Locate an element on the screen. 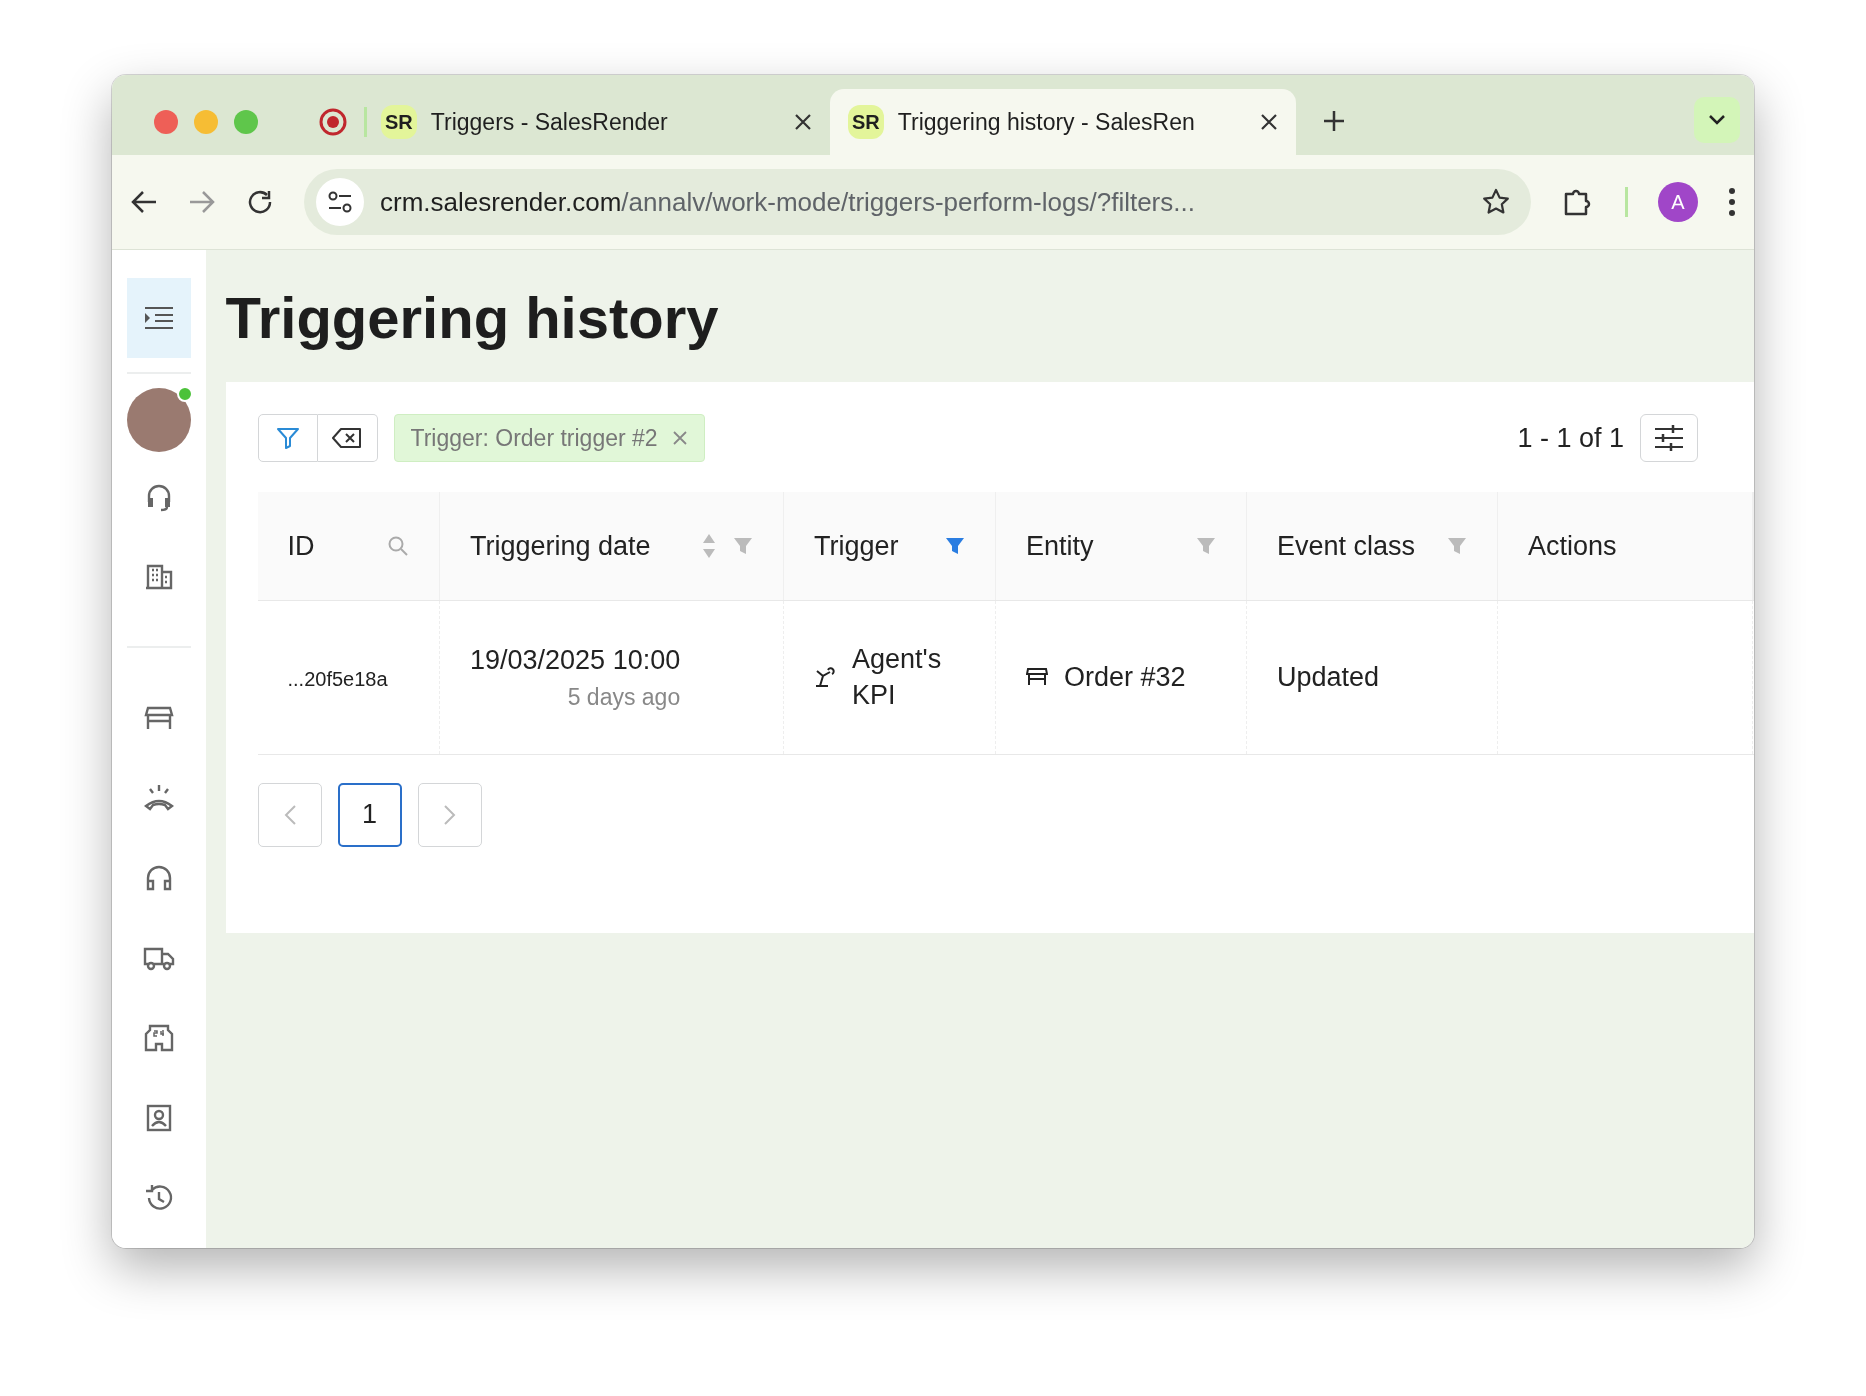 This screenshot has width=1866, height=1396. bookmark-star-icon is located at coordinates (1496, 202).